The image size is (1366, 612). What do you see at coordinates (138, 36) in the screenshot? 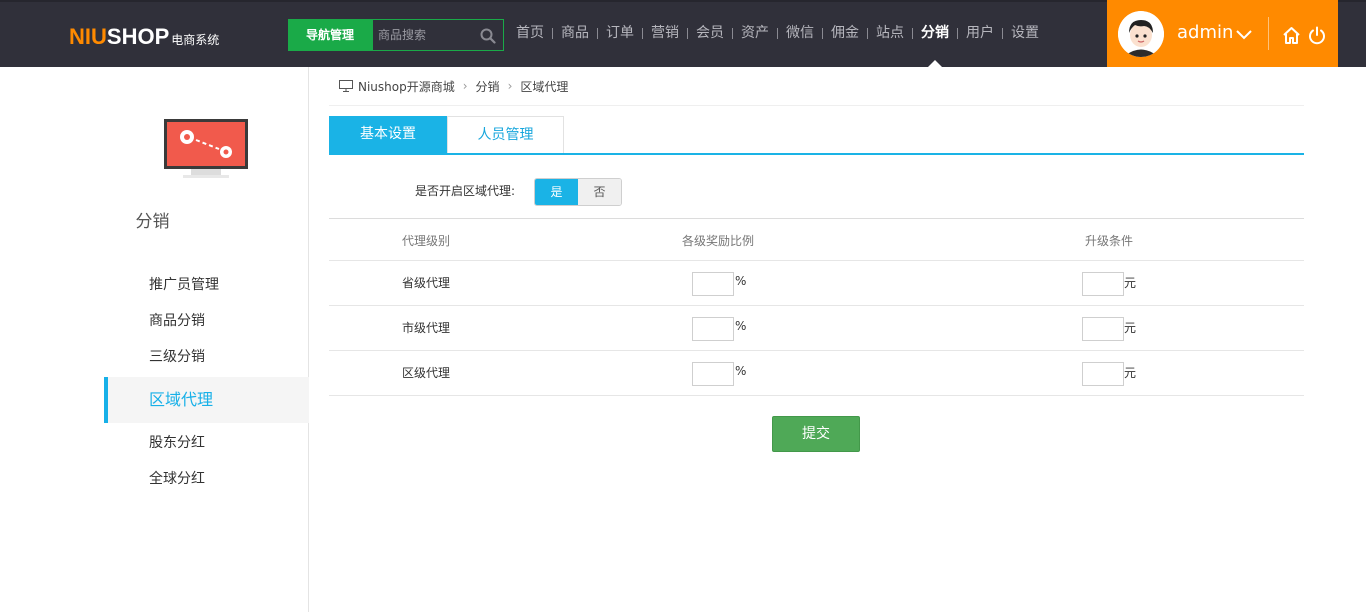
I see `logo-brand-part-b: SHOP` at bounding box center [138, 36].